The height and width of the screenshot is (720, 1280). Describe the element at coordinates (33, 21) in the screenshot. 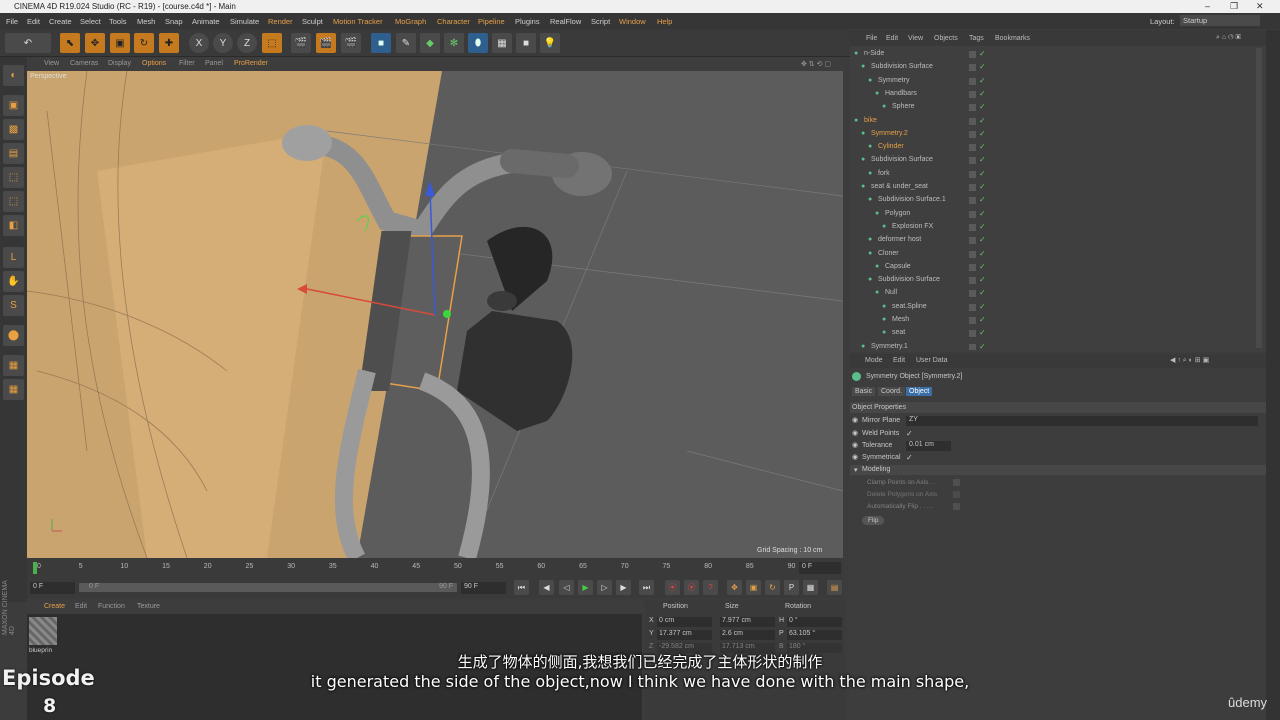

I see `menu-edit: Edit` at that location.